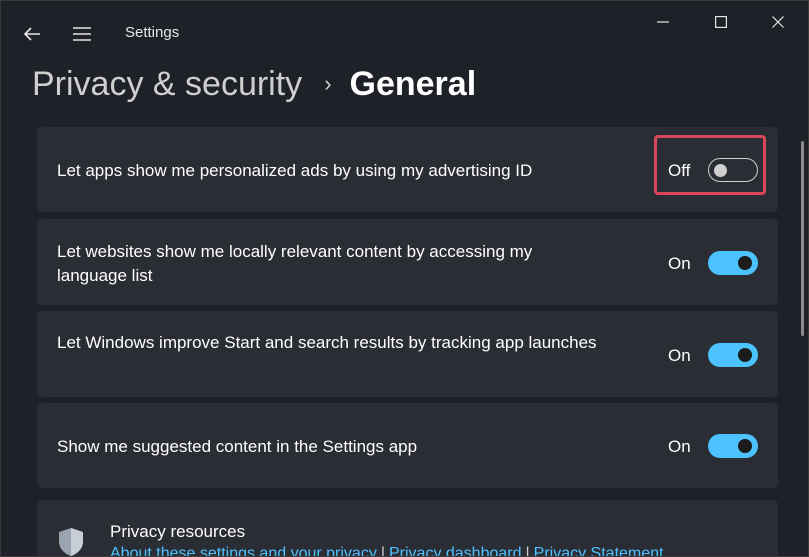 Image resolution: width=809 pixels, height=557 pixels. I want to click on toggle-switch-local-content, so click(733, 263).